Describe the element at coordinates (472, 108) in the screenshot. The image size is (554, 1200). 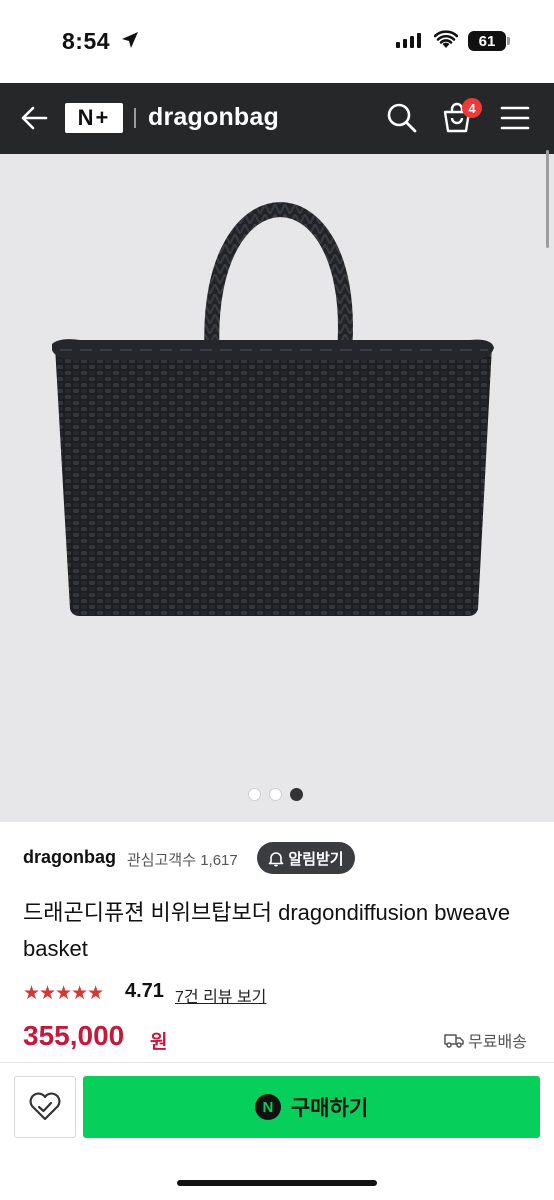
I see `cart-count-badge: 4` at that location.